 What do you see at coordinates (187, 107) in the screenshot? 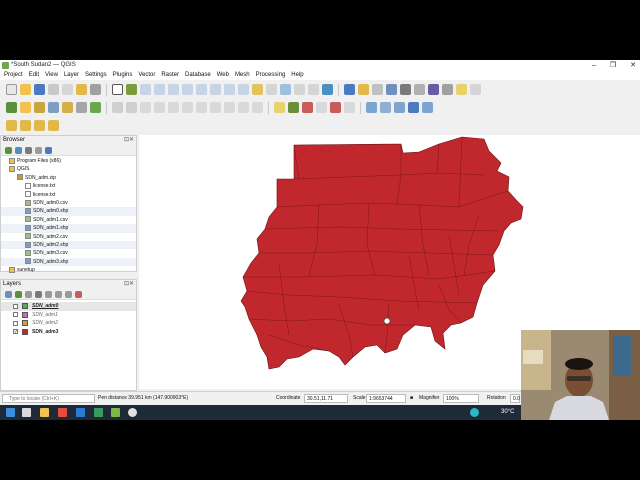
I see `delete-selected-icon` at bounding box center [187, 107].